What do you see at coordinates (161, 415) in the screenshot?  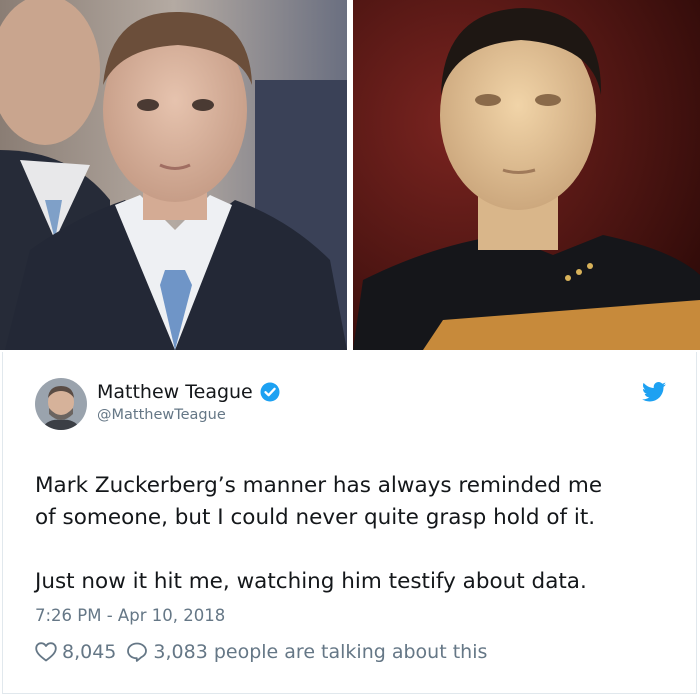 I see `author-handle: @MatthewTeague` at bounding box center [161, 415].